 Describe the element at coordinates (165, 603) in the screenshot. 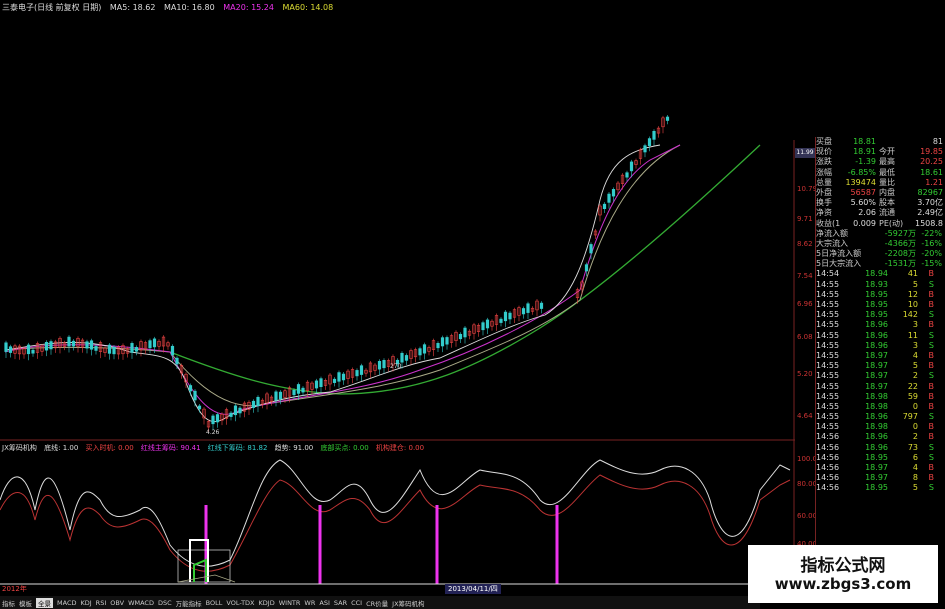

I see `indicator-tab: DSC` at that location.